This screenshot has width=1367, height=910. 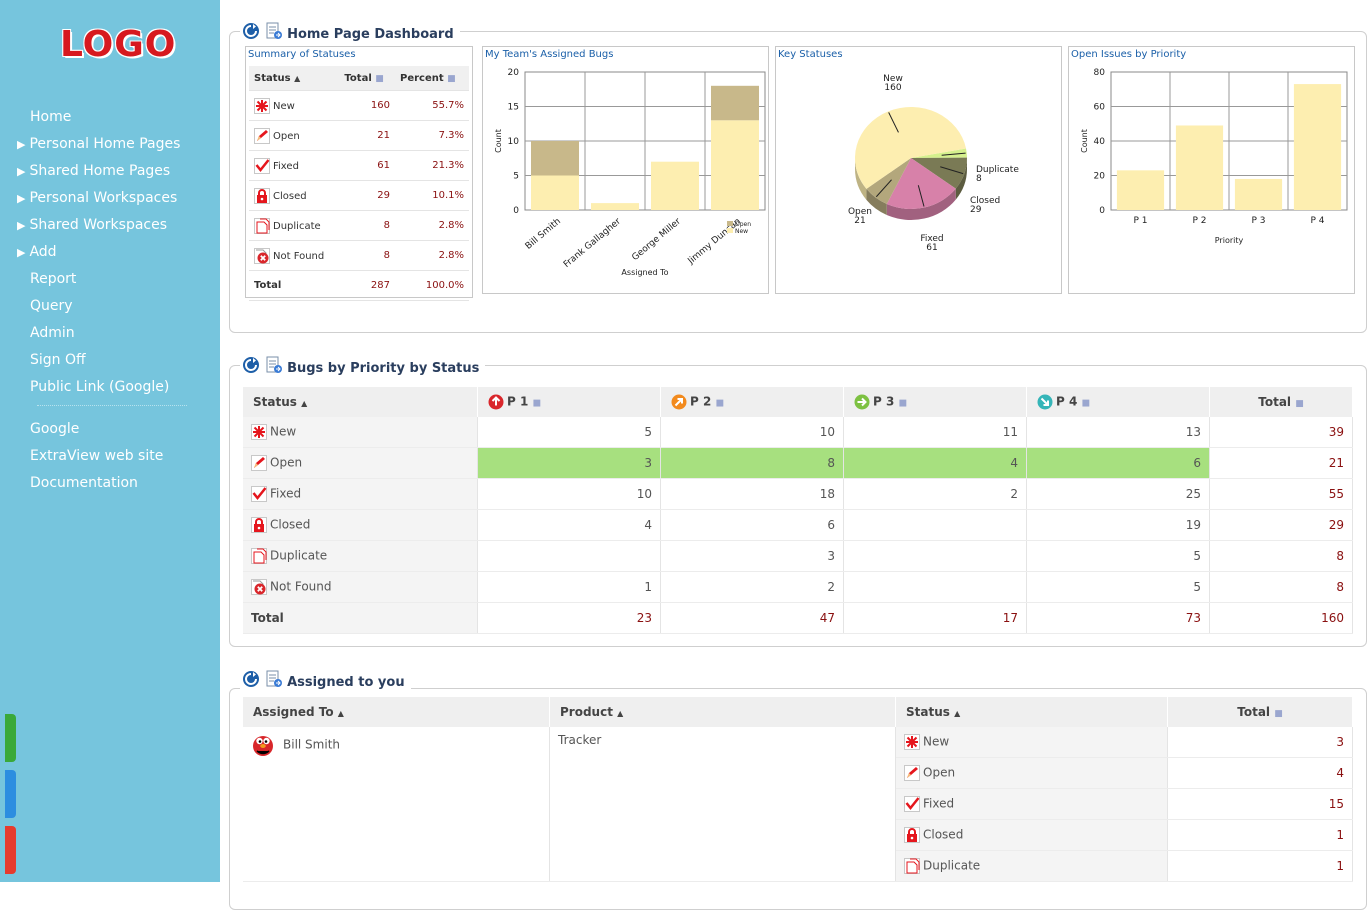 I want to click on nav-public-link: Public Link (Google), so click(x=99, y=387).